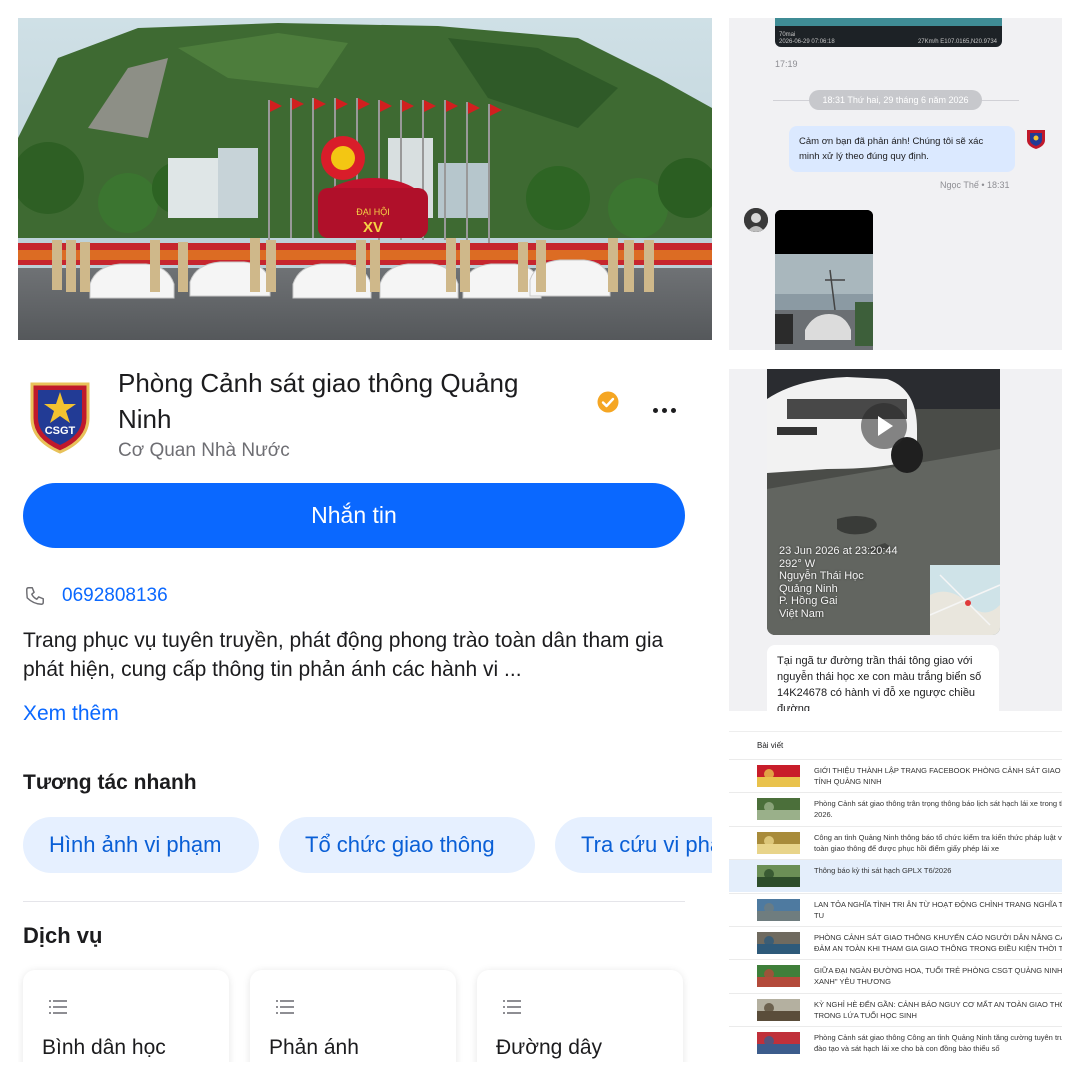 The image size is (1080, 1080). What do you see at coordinates (580, 1016) in the screenshot?
I see `service-card: Đường dây` at bounding box center [580, 1016].